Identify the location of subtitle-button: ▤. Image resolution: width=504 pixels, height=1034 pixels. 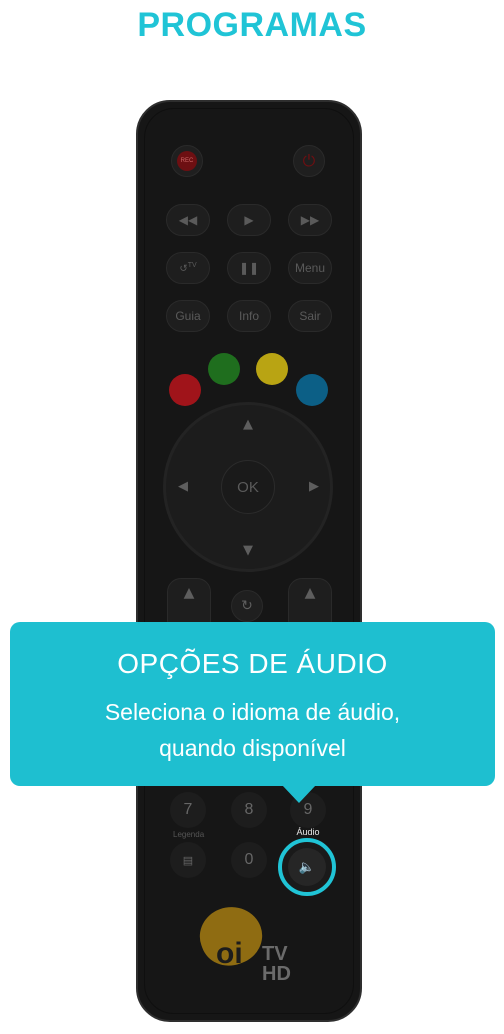
(188, 860).